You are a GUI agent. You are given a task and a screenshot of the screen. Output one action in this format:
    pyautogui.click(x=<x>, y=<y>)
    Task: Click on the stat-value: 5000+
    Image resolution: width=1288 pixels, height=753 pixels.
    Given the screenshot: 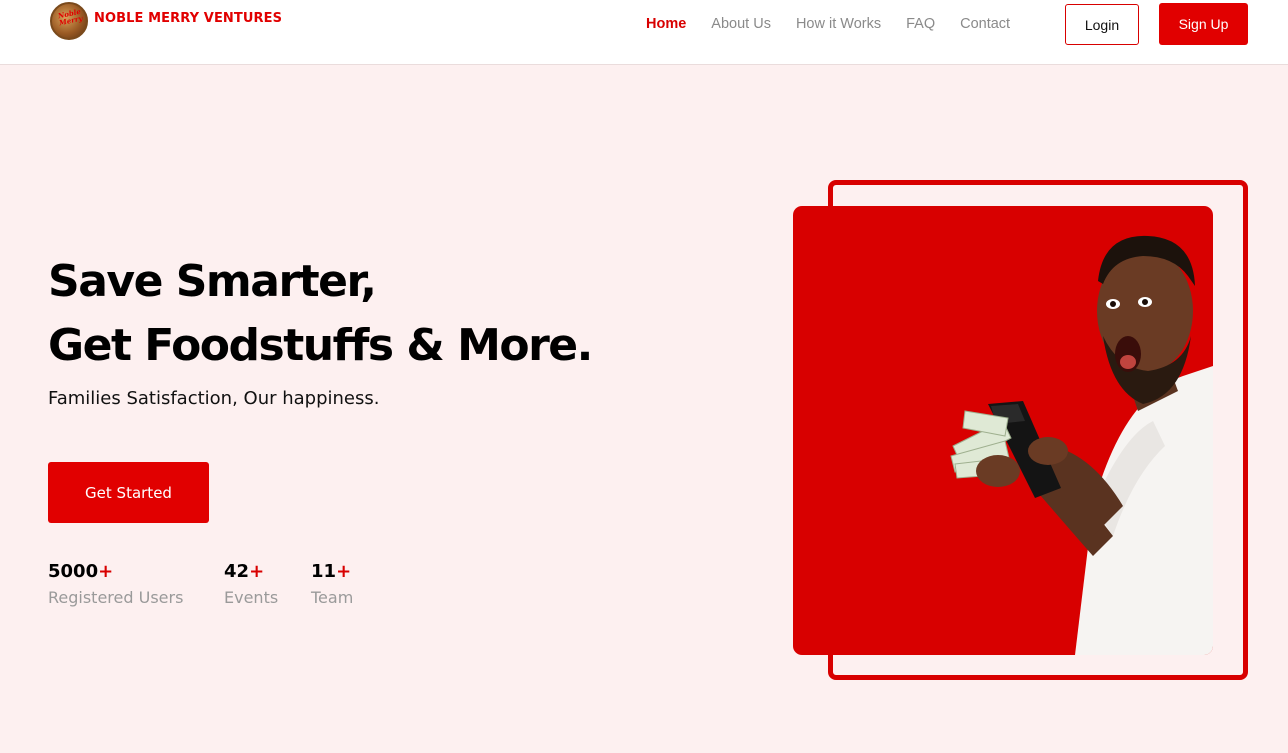 What is the action you would take?
    pyautogui.click(x=81, y=571)
    